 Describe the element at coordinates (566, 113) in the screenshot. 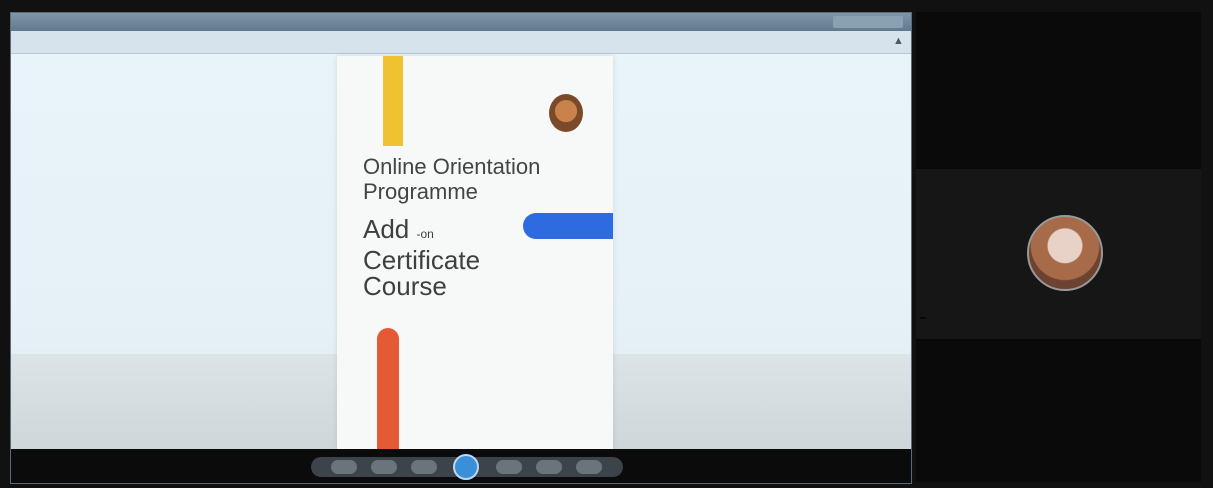

I see `org-logo` at that location.